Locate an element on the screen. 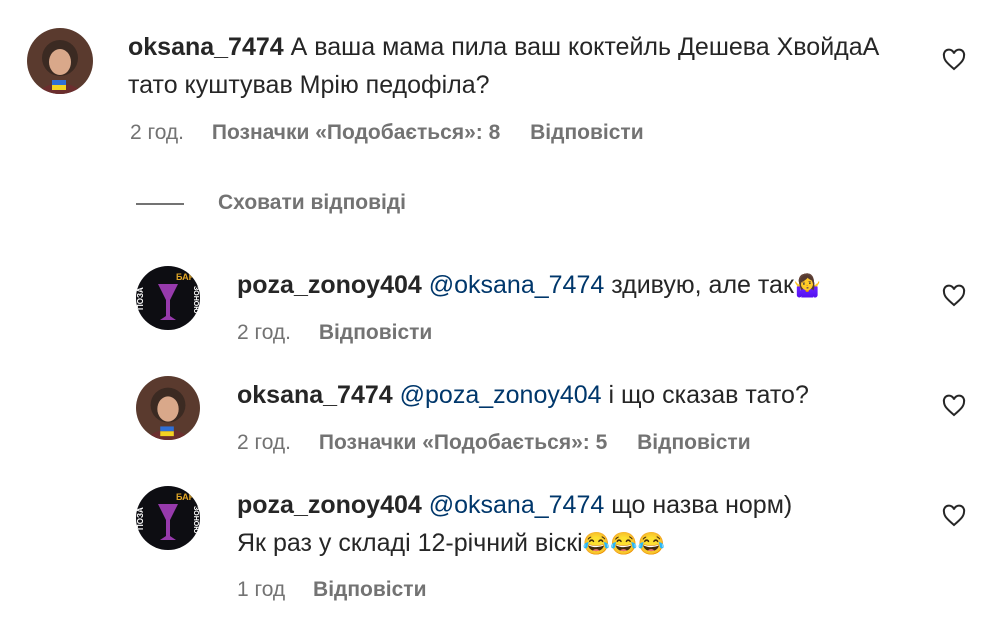 The image size is (982, 618). comment-body: і що сказав тато? is located at coordinates (708, 395).